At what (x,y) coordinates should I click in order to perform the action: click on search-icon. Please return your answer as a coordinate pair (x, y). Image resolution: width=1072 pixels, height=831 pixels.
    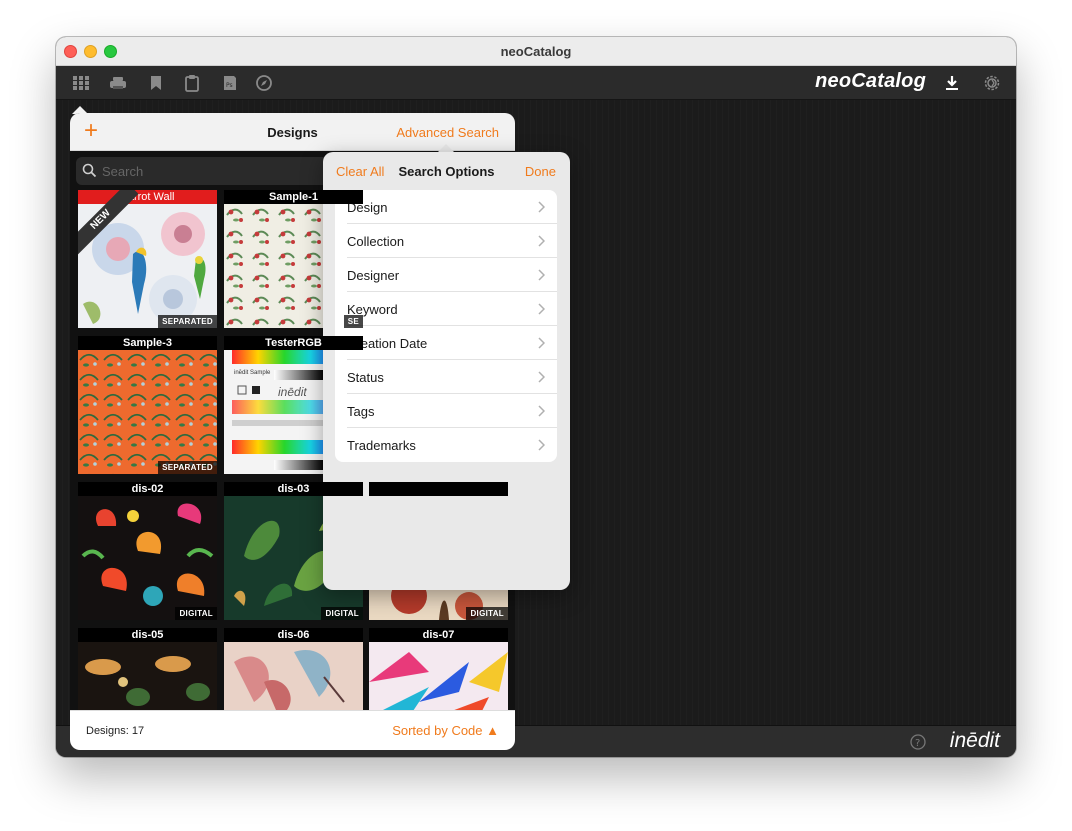
    Looking at the image, I should click on (89, 170).